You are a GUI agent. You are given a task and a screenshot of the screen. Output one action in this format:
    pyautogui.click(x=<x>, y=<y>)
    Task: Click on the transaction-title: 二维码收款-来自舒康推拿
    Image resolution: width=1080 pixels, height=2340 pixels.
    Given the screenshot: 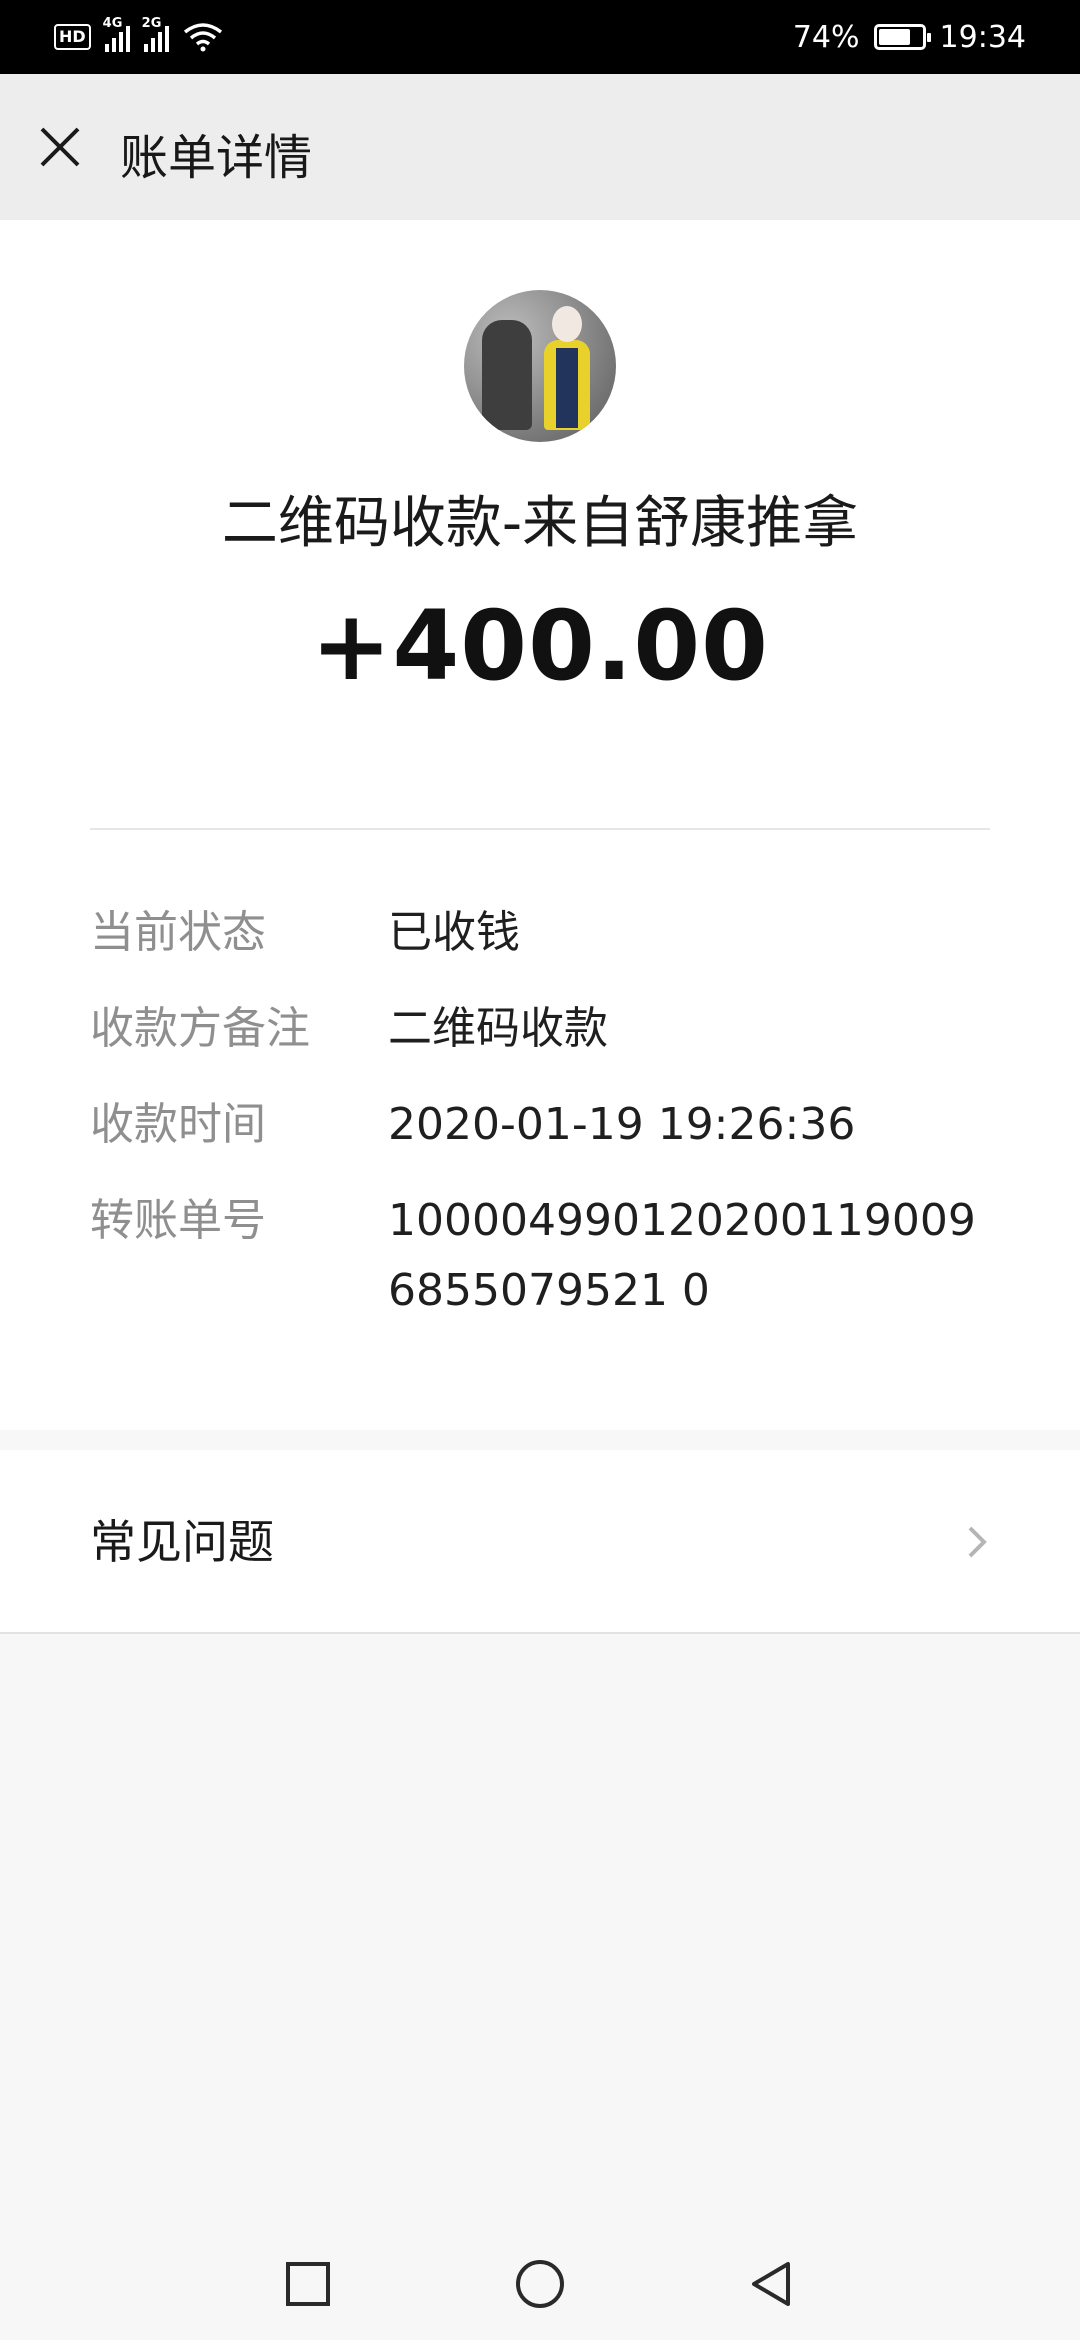 What is the action you would take?
    pyautogui.click(x=540, y=523)
    